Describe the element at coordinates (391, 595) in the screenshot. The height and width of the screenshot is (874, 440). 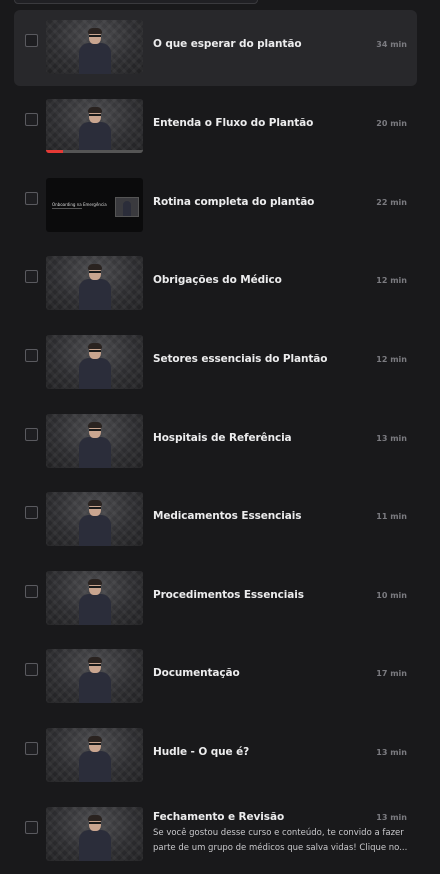
I see `lesson-duration: 10 min` at that location.